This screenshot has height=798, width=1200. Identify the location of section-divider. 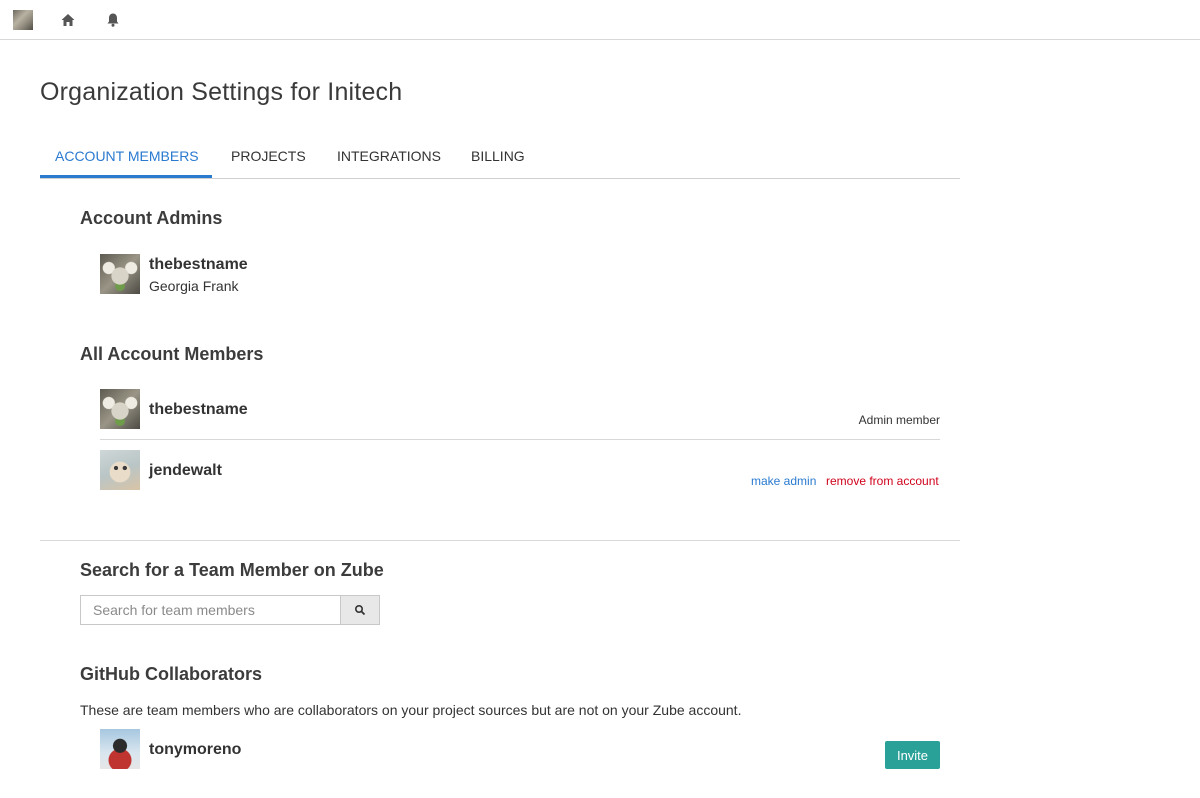
(500, 540).